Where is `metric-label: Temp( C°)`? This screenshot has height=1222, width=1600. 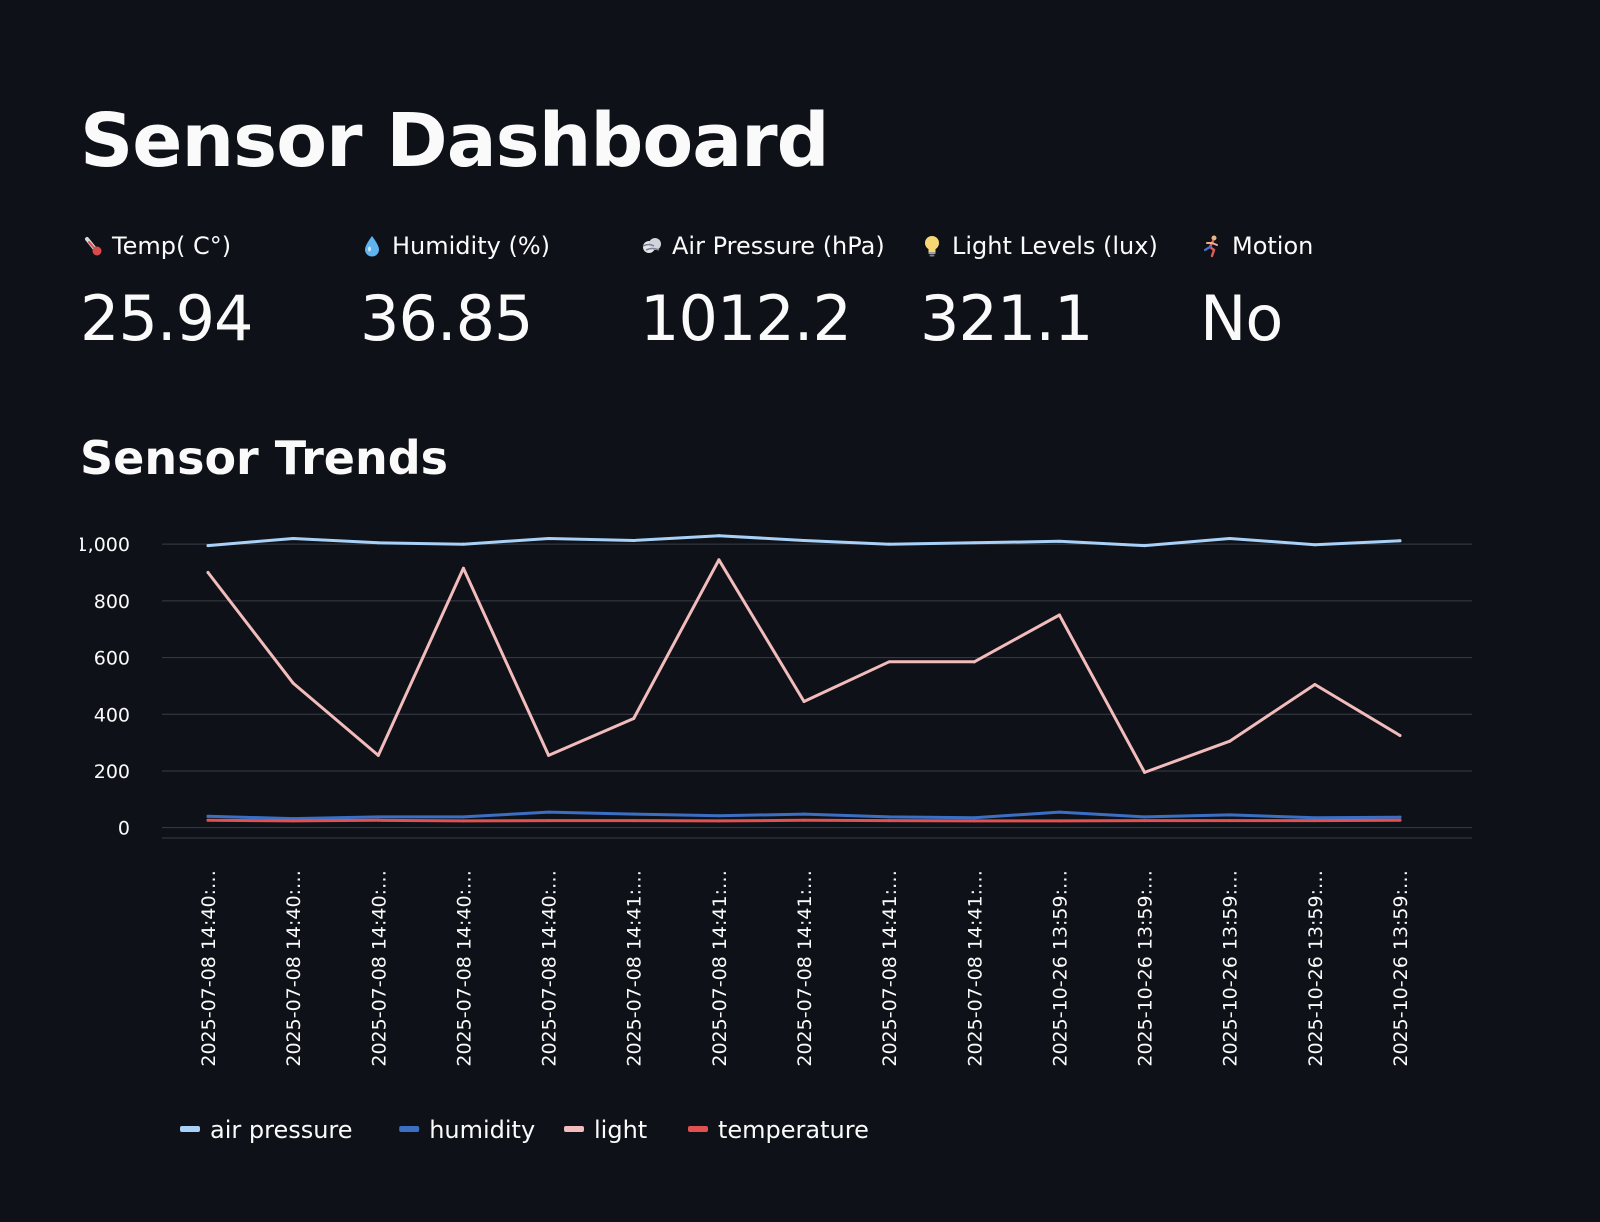
metric-label: Temp( C°) is located at coordinates (215, 246).